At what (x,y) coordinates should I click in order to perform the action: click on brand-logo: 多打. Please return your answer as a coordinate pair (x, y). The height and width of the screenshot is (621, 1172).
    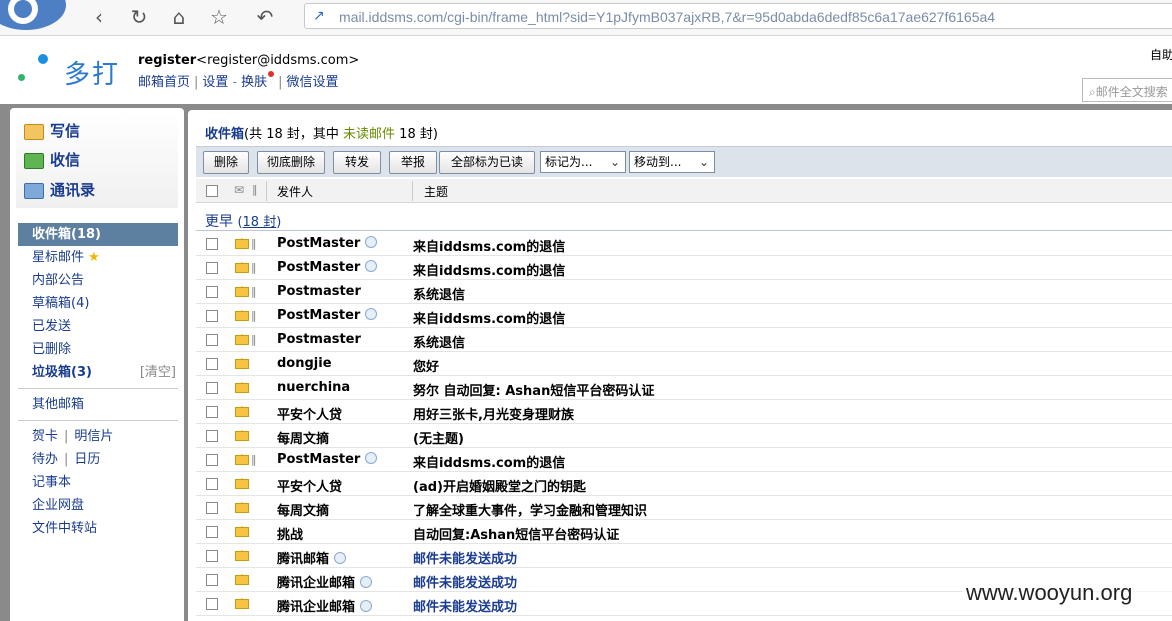
    Looking at the image, I should click on (69, 70).